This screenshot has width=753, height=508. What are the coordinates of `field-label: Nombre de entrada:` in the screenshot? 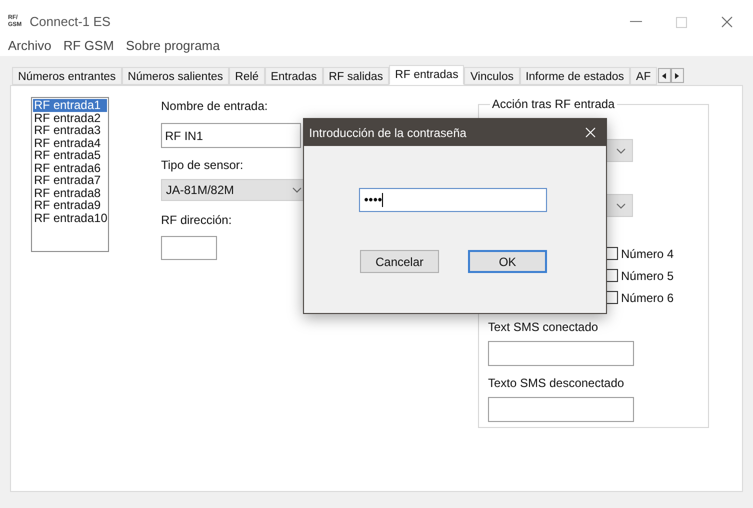 It's located at (215, 106).